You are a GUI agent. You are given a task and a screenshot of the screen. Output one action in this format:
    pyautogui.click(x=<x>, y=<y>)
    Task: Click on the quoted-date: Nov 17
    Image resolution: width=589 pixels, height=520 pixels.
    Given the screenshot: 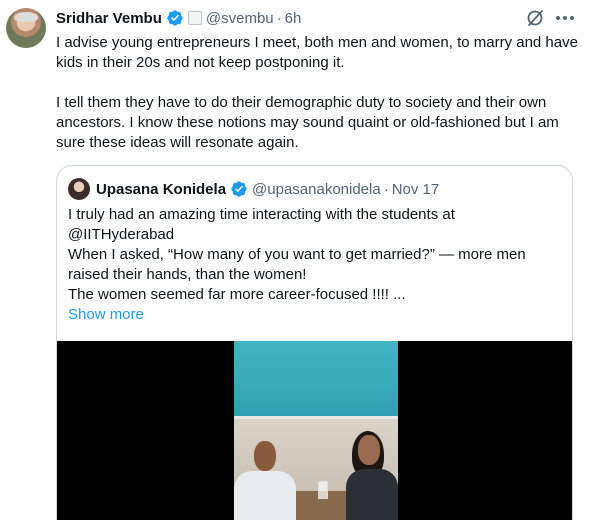 What is the action you would take?
    pyautogui.click(x=415, y=189)
    